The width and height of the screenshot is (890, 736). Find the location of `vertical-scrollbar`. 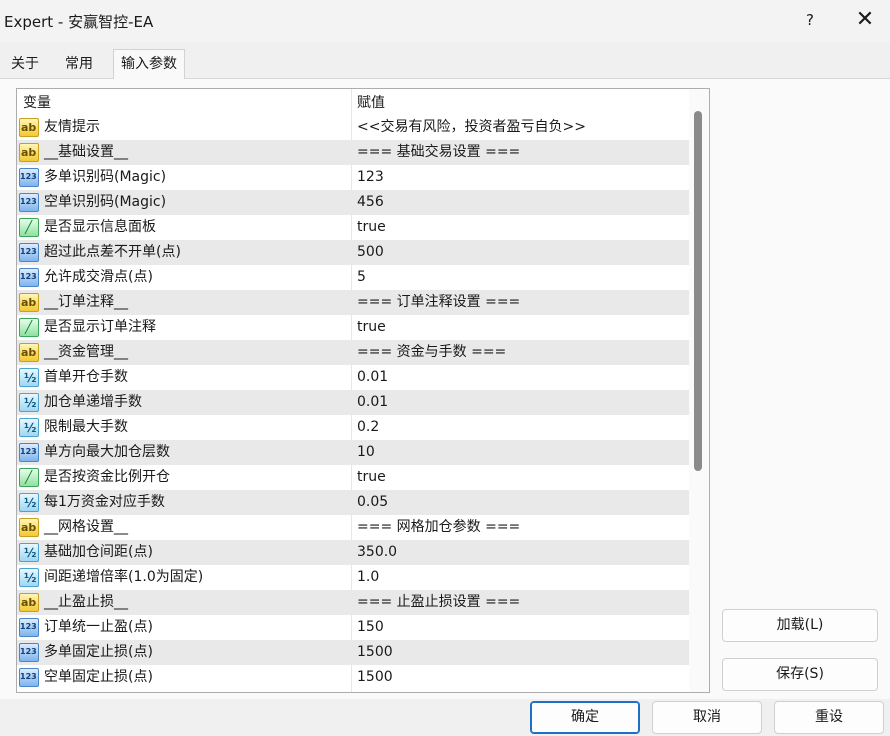

vertical-scrollbar is located at coordinates (699, 390).